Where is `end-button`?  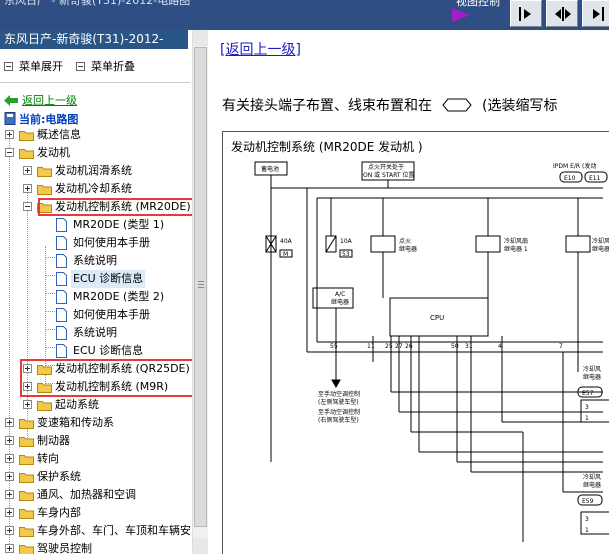
end-button is located at coordinates (595, 13).